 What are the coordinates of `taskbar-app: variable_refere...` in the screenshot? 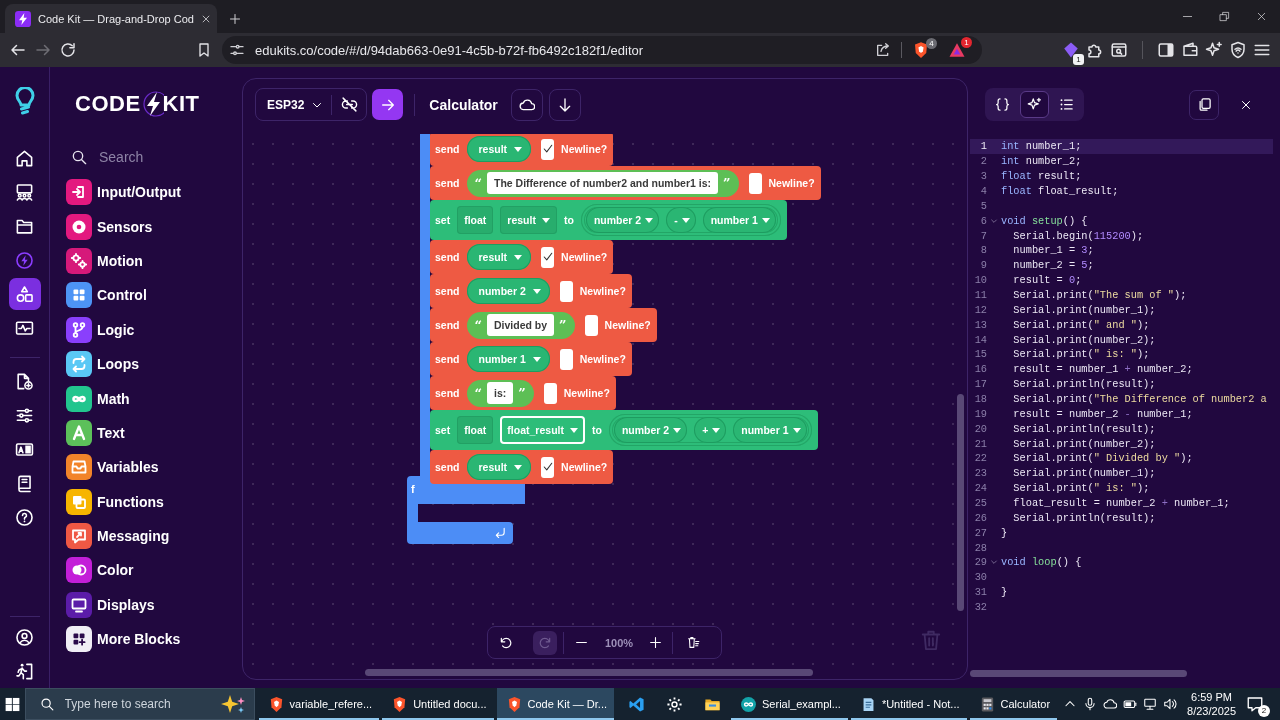 It's located at (319, 704).